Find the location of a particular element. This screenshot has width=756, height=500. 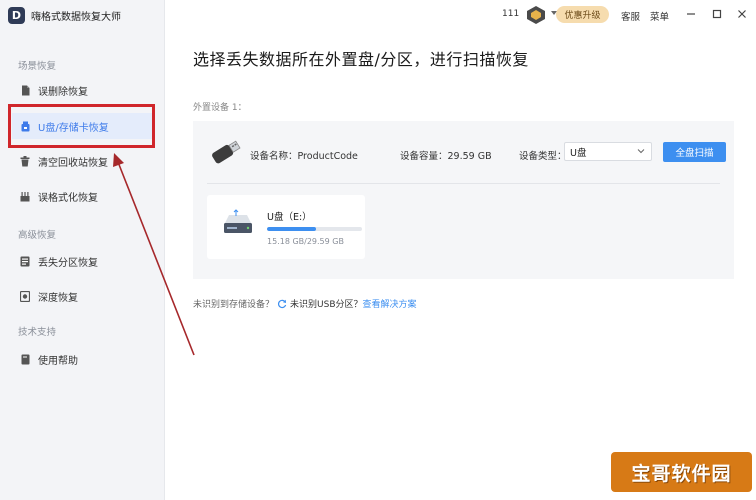

device-not-found-text: 未识别到存储设备？ is located at coordinates (234, 305).